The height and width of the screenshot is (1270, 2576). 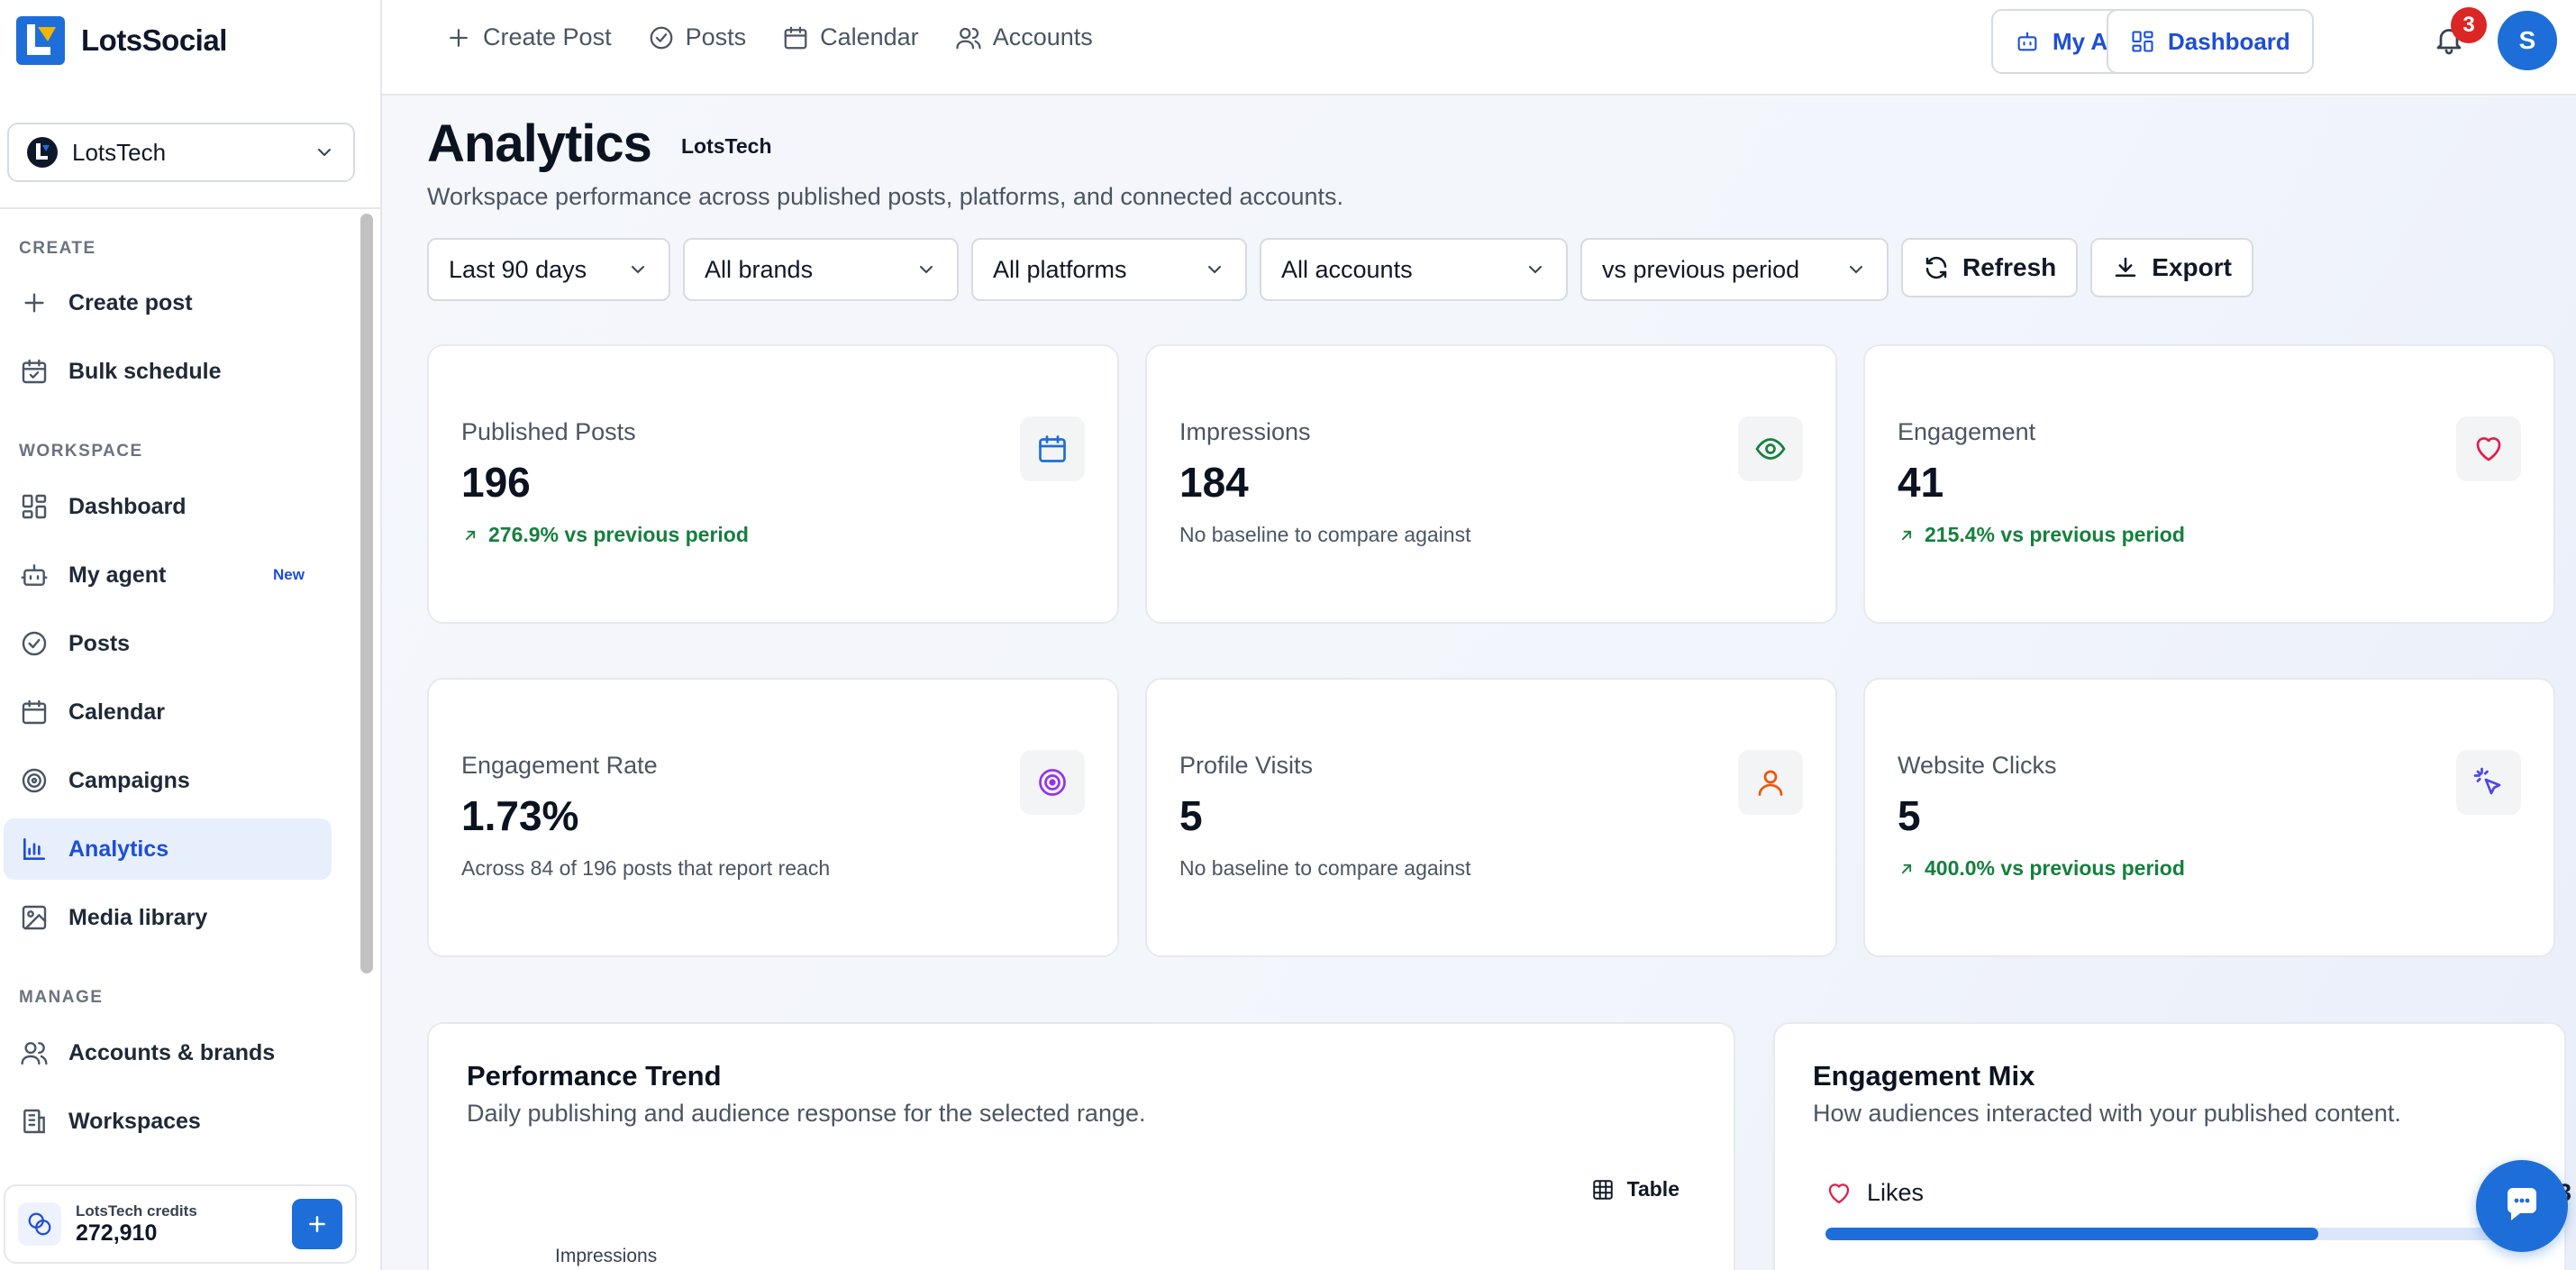 What do you see at coordinates (289, 574) in the screenshot?
I see `new-badge: New` at bounding box center [289, 574].